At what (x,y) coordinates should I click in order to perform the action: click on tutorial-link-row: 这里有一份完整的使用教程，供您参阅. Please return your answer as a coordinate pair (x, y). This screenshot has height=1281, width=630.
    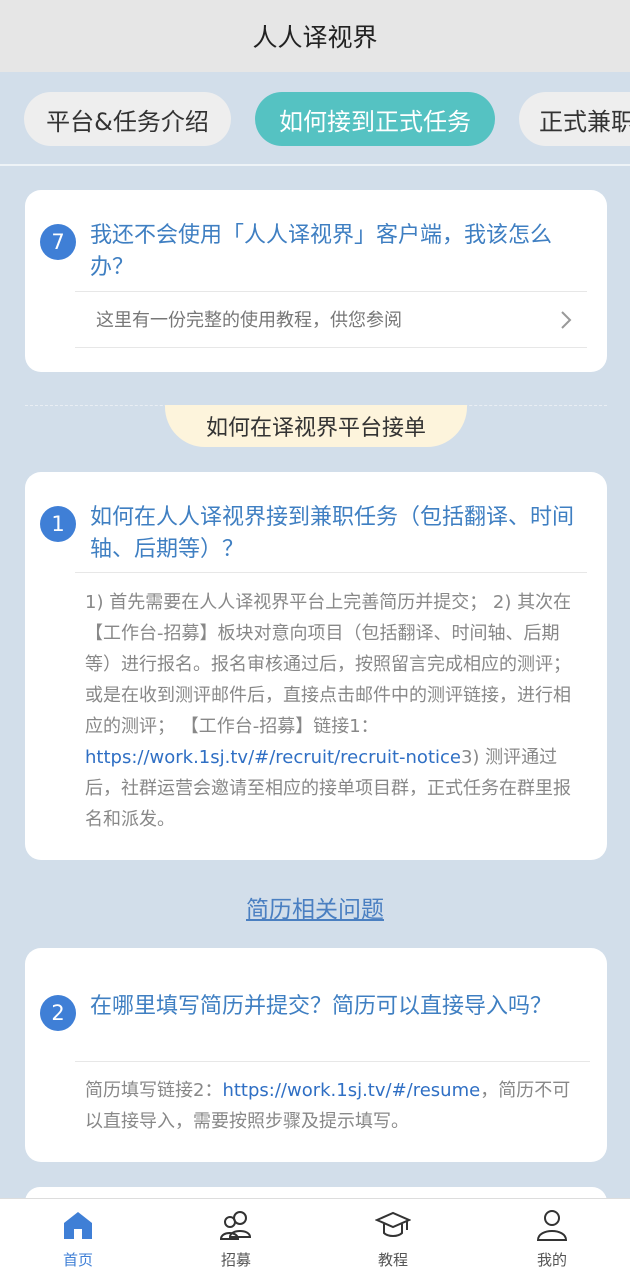
    Looking at the image, I should click on (331, 320).